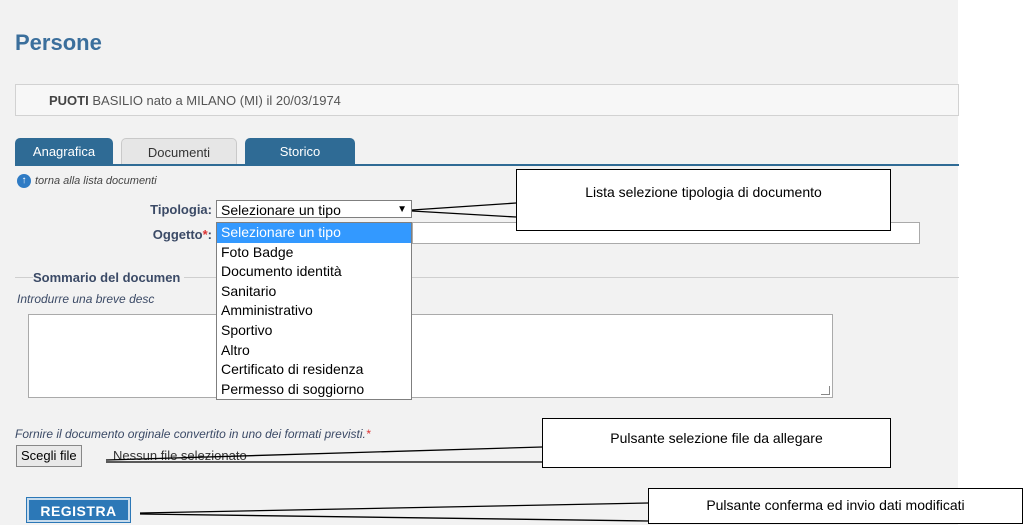 The height and width of the screenshot is (525, 1027). Describe the element at coordinates (703, 200) in the screenshot. I see `callout-tipologia: Lista selezione tipologia di documento` at that location.